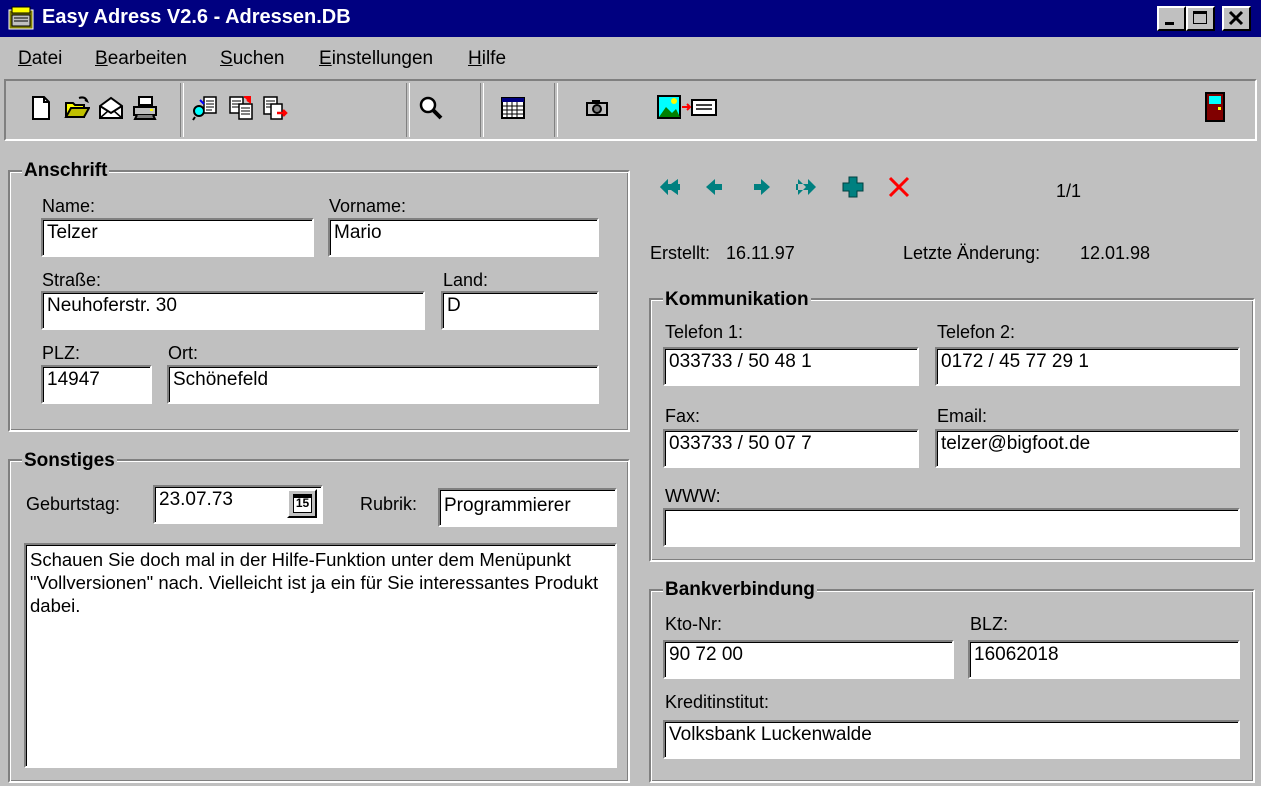  Describe the element at coordinates (196, 499) in the screenshot. I see `geburtstag-value: 23.07.73` at that location.